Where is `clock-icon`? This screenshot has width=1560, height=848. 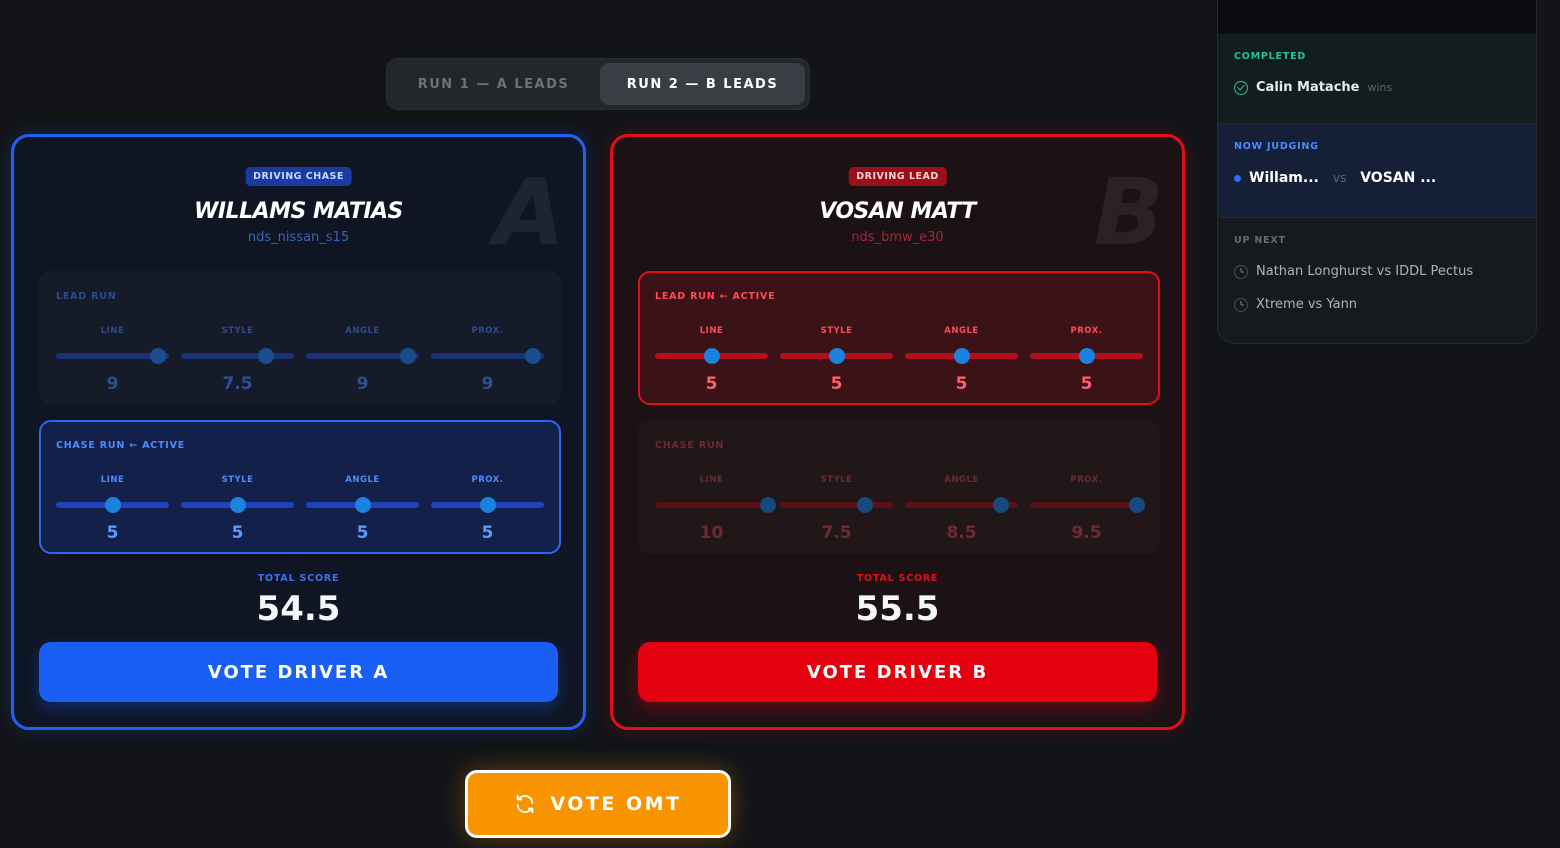
clock-icon is located at coordinates (1241, 271).